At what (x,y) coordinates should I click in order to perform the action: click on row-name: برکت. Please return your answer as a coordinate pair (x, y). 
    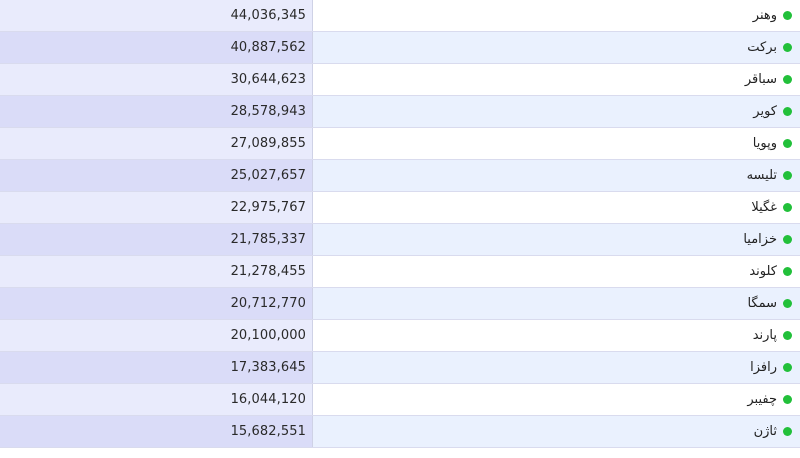
    Looking at the image, I should click on (762, 47).